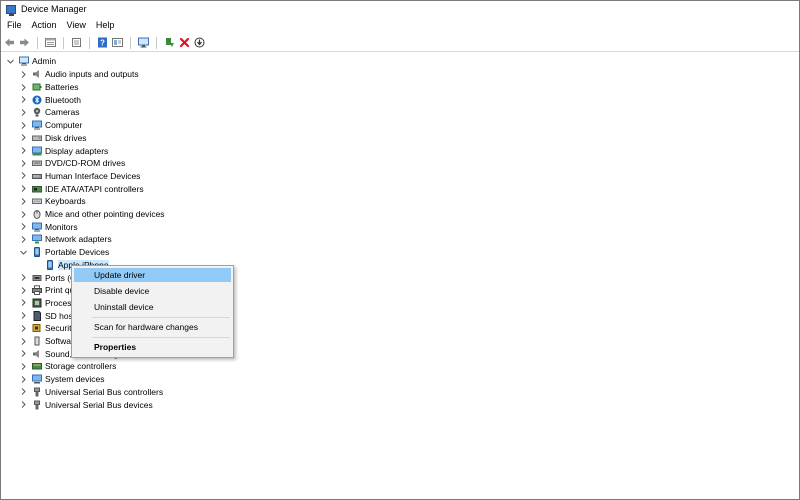 Image resolution: width=800 pixels, height=500 pixels. Describe the element at coordinates (92, 74) in the screenshot. I see `tree-item-label: Audio inputs and outputs` at that location.